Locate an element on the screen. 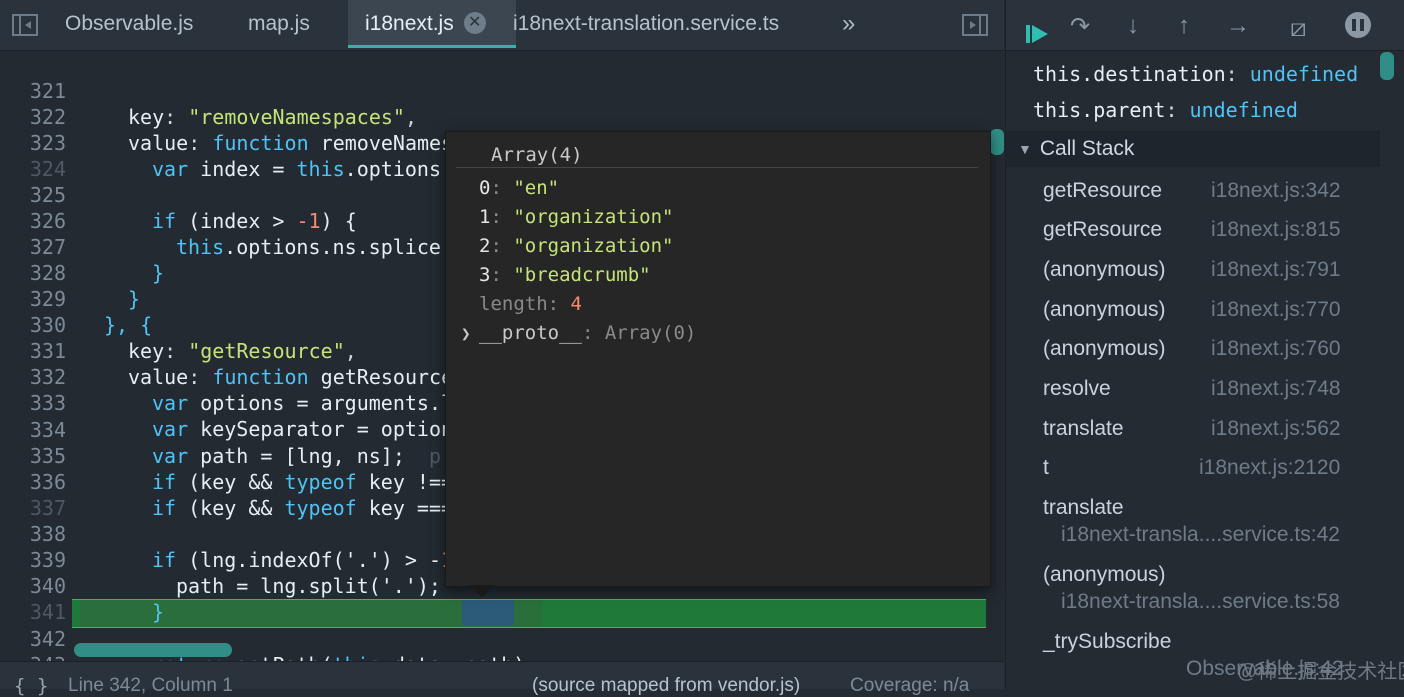  step-out-icon: ↑ is located at coordinates (1184, 26).